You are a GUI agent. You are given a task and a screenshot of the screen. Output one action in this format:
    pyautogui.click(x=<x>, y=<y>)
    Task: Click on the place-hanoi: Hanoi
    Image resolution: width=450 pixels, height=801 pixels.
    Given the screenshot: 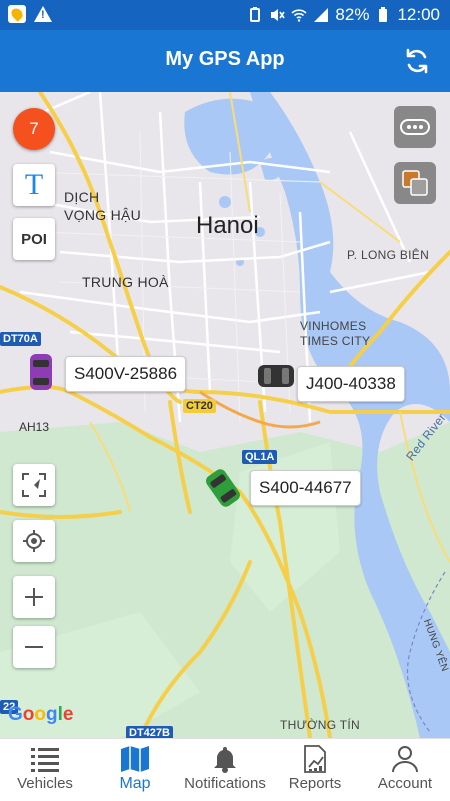 What is the action you would take?
    pyautogui.click(x=227, y=225)
    